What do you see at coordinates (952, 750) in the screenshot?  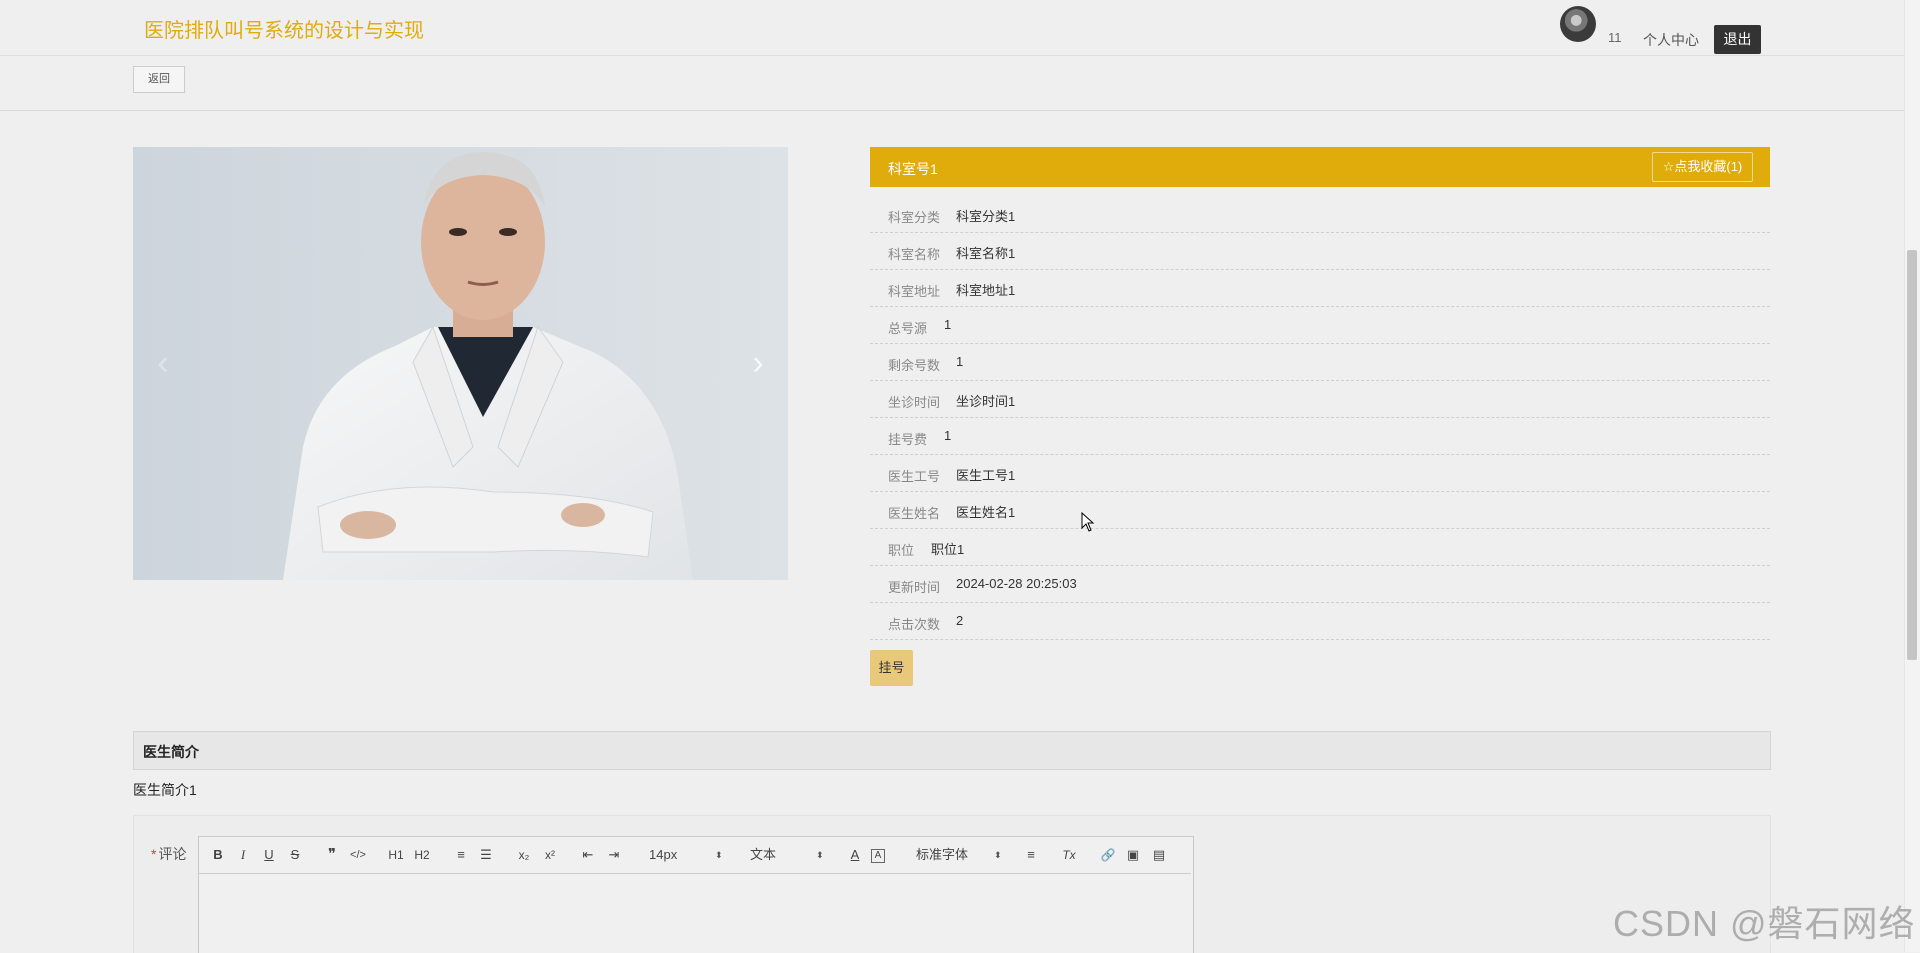 I see `intro-header` at bounding box center [952, 750].